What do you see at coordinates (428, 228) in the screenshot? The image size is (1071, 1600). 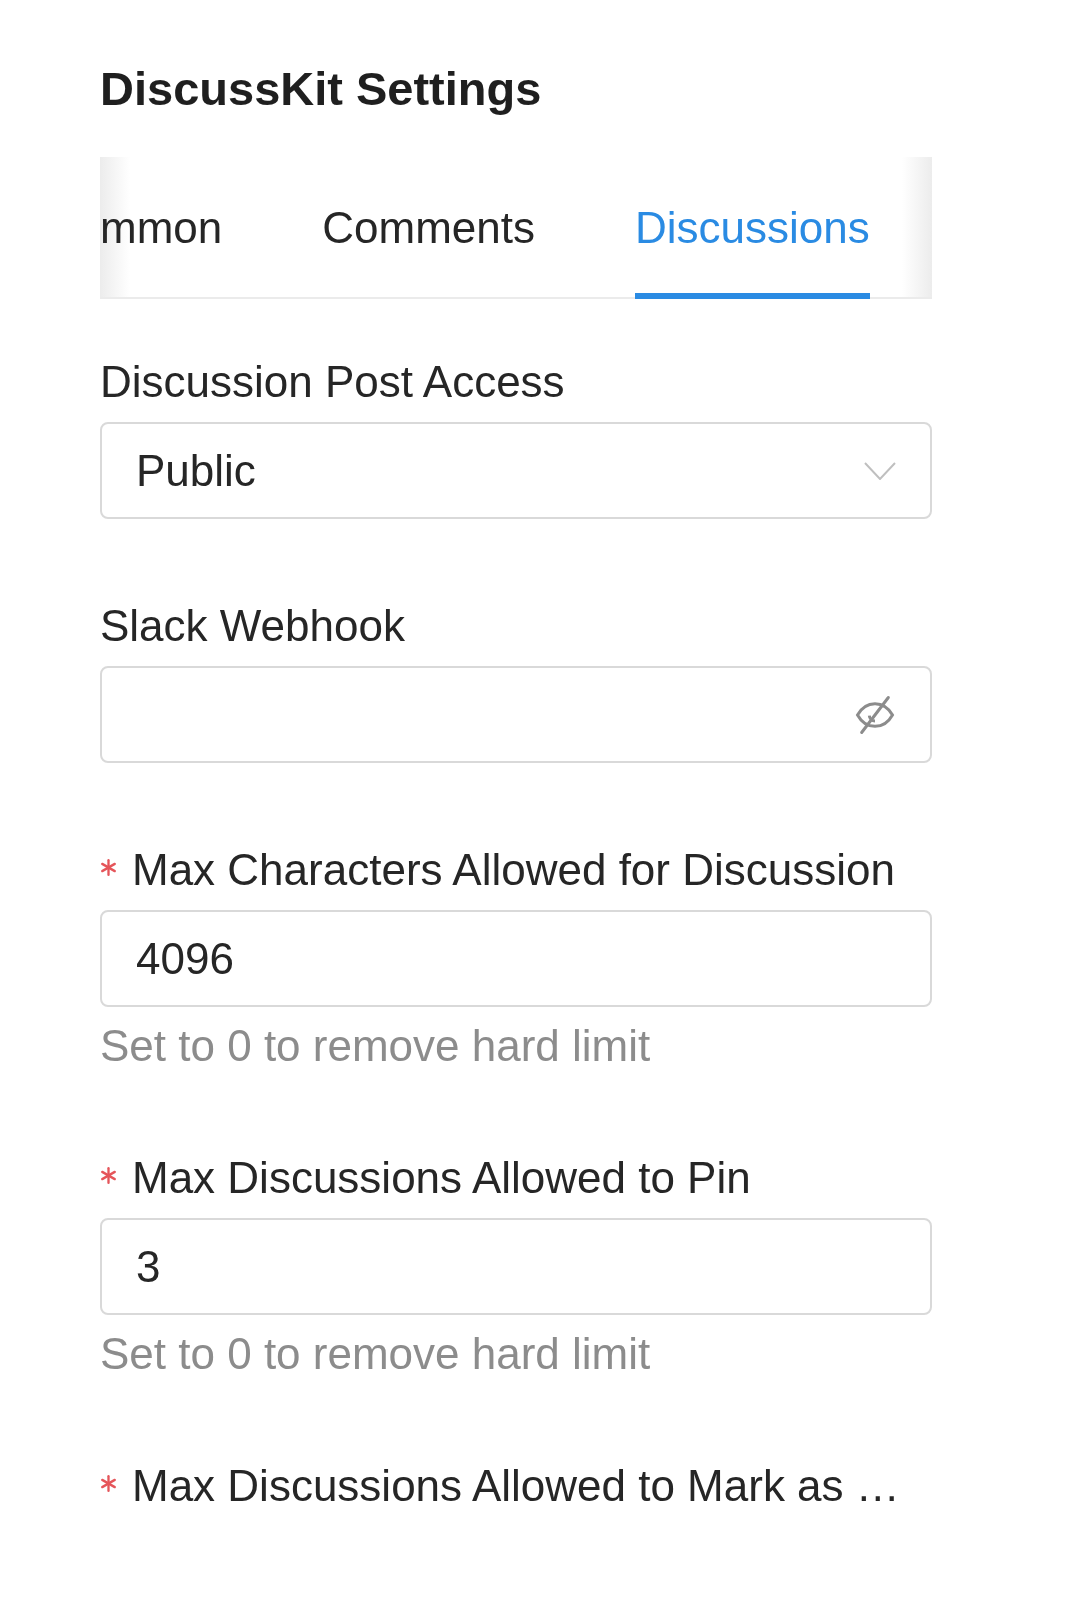 I see `tab: Comments` at bounding box center [428, 228].